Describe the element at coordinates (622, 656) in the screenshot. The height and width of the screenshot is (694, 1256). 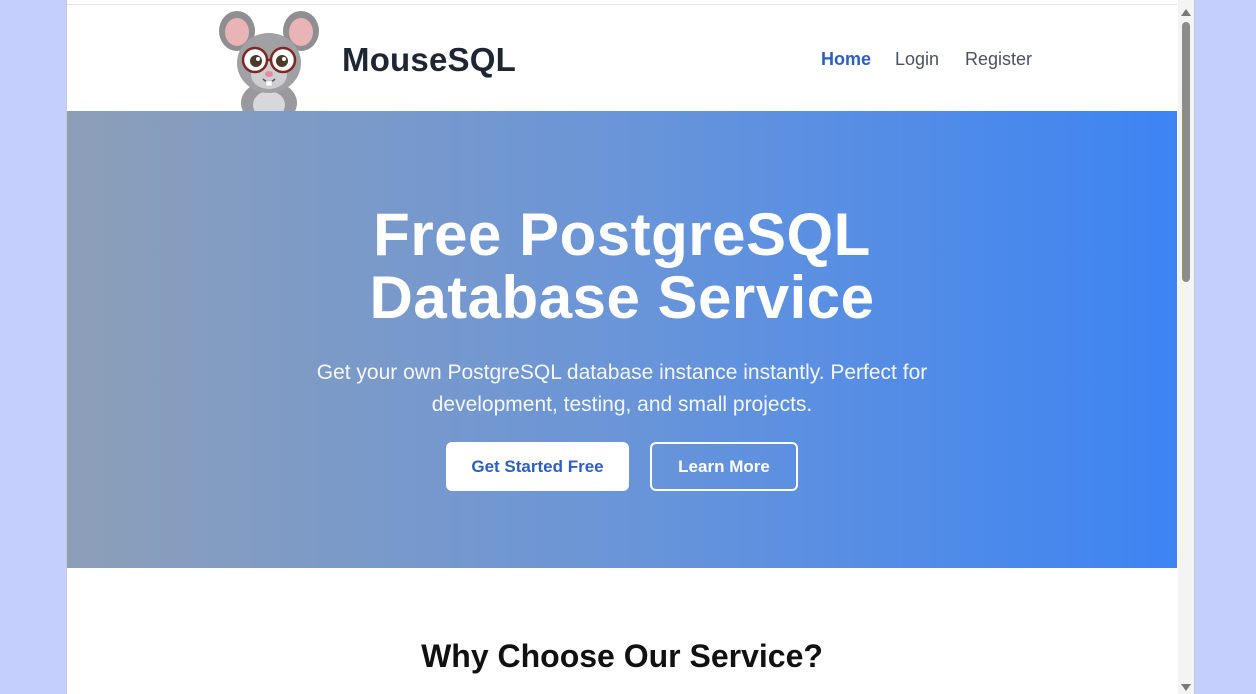
I see `features-heading: Why Choose Our Service?` at that location.